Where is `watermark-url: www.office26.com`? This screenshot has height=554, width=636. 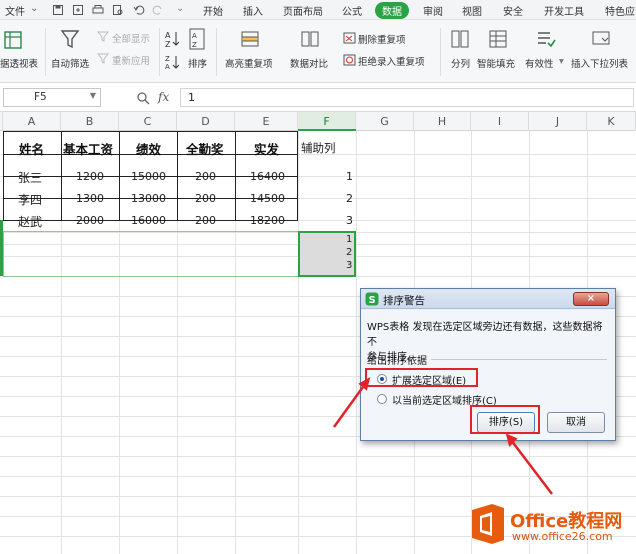 watermark-url: www.office26.com is located at coordinates (562, 536).